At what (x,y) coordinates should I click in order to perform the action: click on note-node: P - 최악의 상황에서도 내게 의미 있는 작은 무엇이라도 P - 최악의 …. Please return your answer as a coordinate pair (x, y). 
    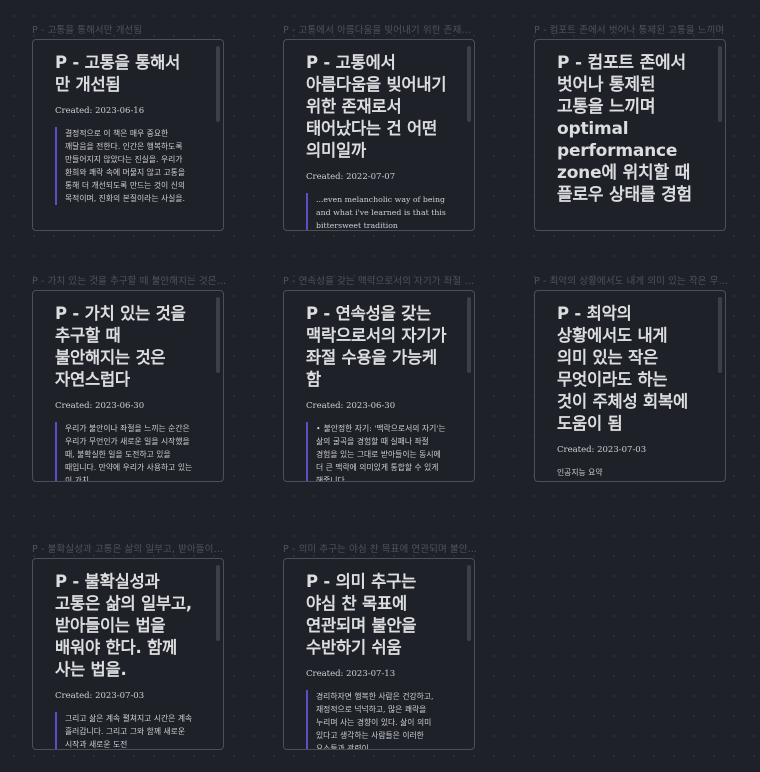
    Looking at the image, I should click on (632, 379).